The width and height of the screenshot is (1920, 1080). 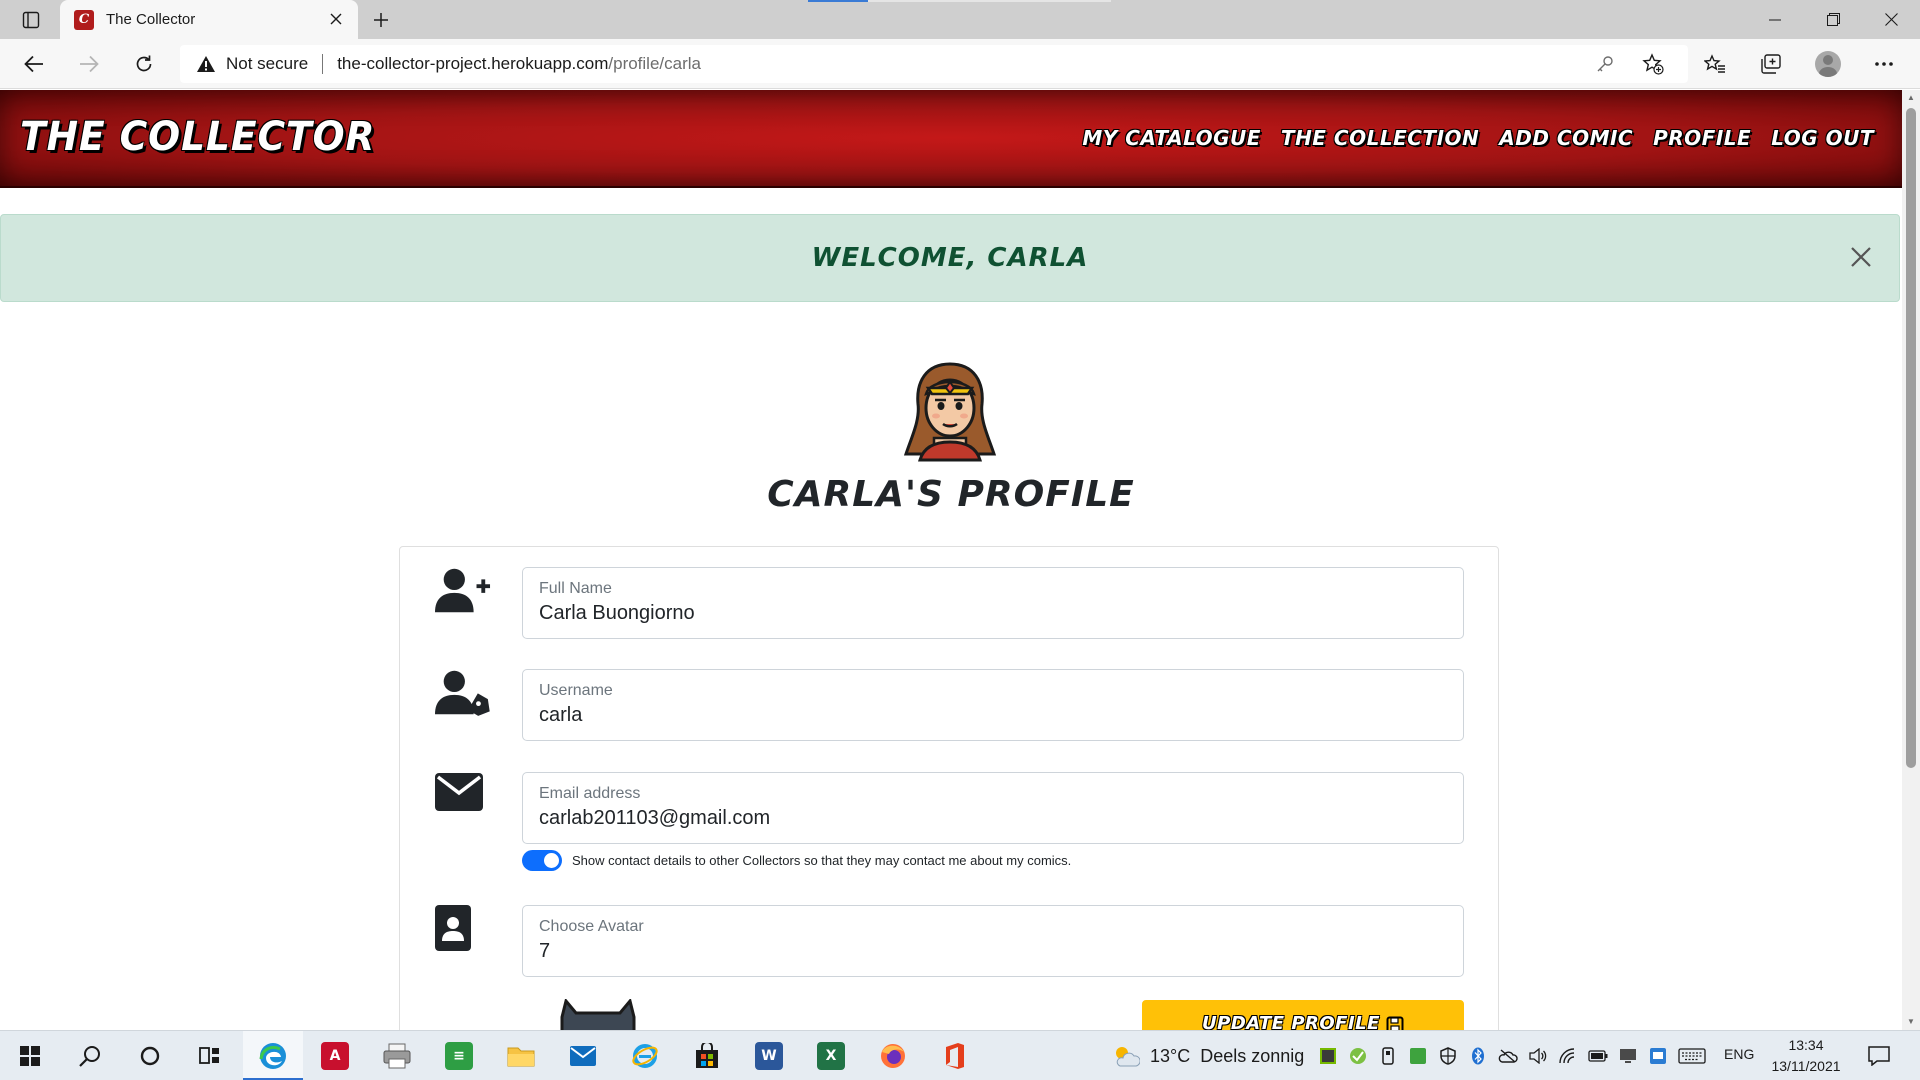 What do you see at coordinates (1884, 64) in the screenshot?
I see `settings-more-icon` at bounding box center [1884, 64].